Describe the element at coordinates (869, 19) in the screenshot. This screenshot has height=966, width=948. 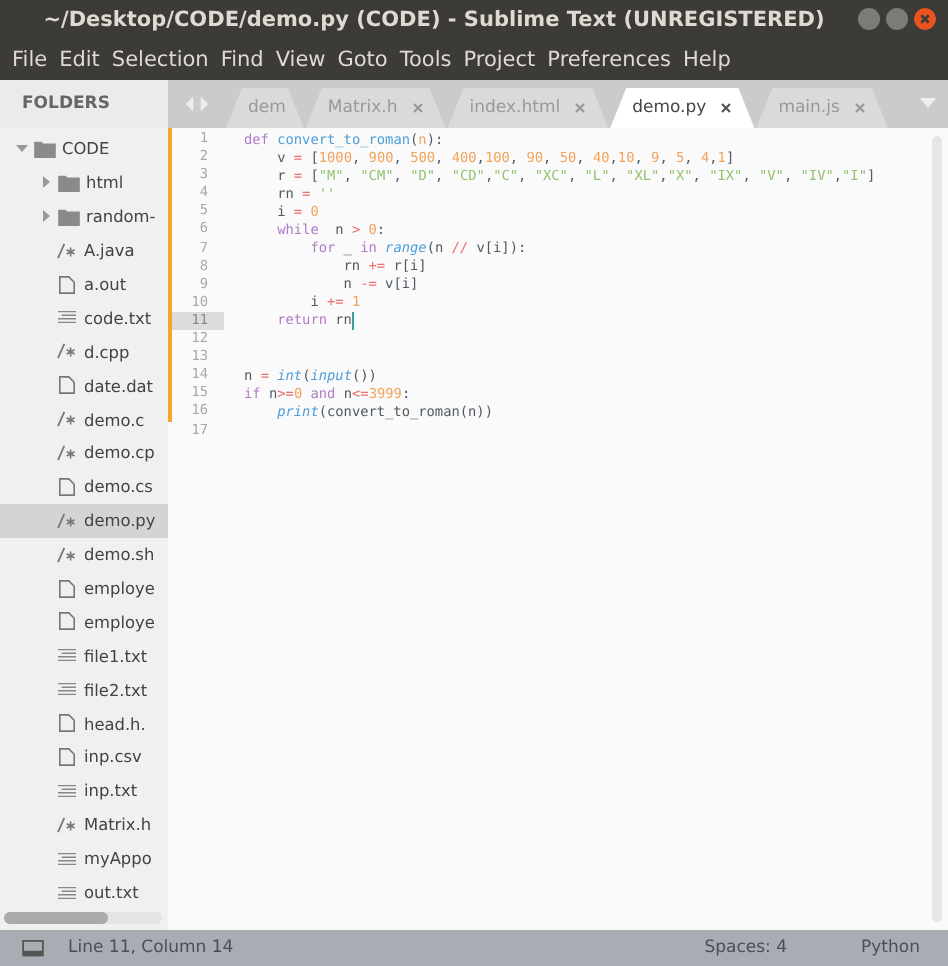
I see `minimize-button` at that location.